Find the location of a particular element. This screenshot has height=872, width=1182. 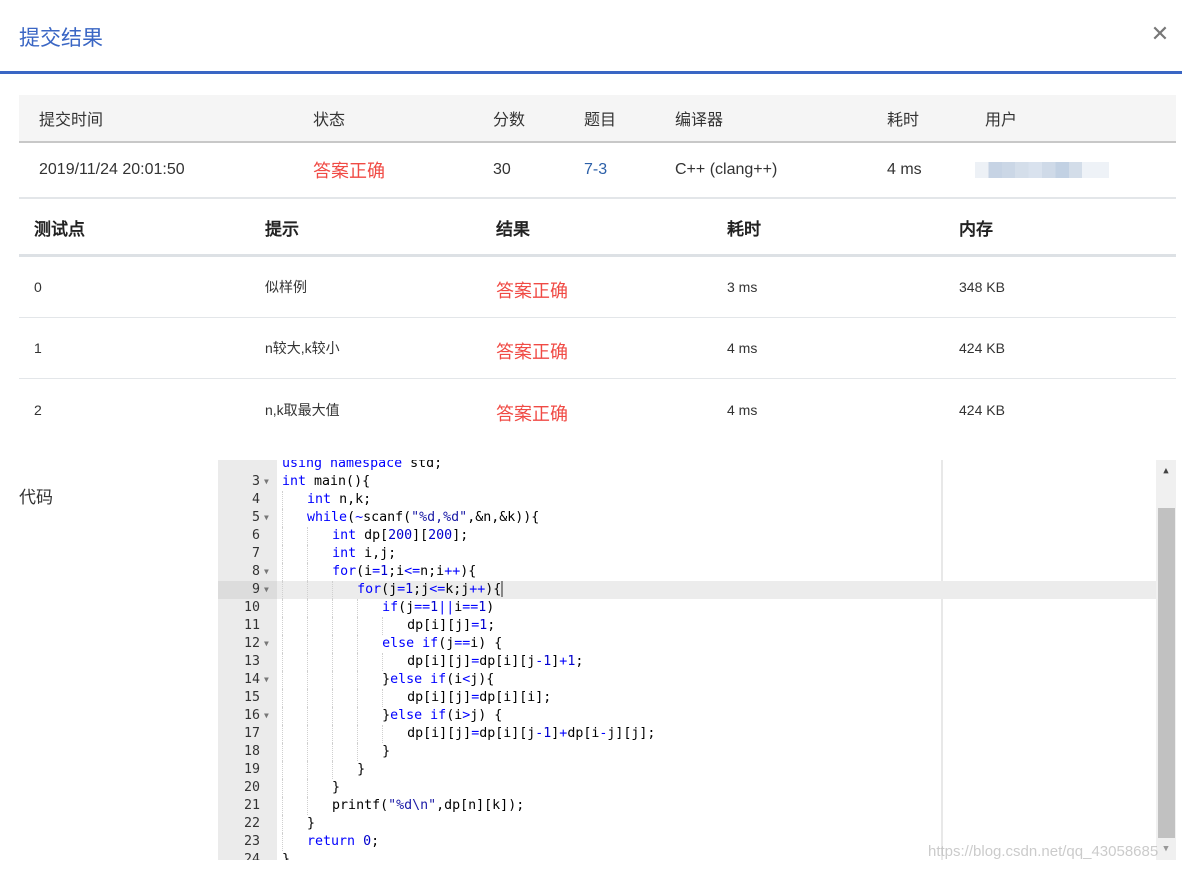

code-line: using namespace std; is located at coordinates (687, 466).